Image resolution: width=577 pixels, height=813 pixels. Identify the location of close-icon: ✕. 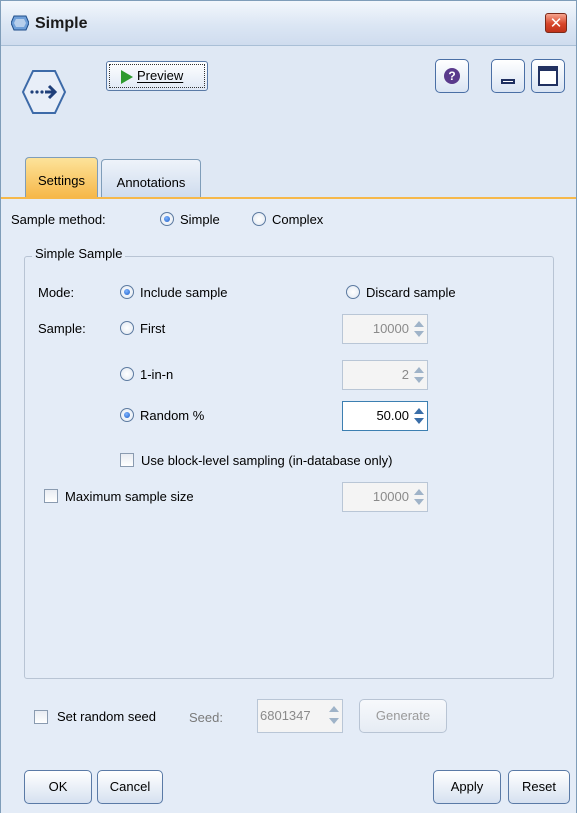
(556, 23).